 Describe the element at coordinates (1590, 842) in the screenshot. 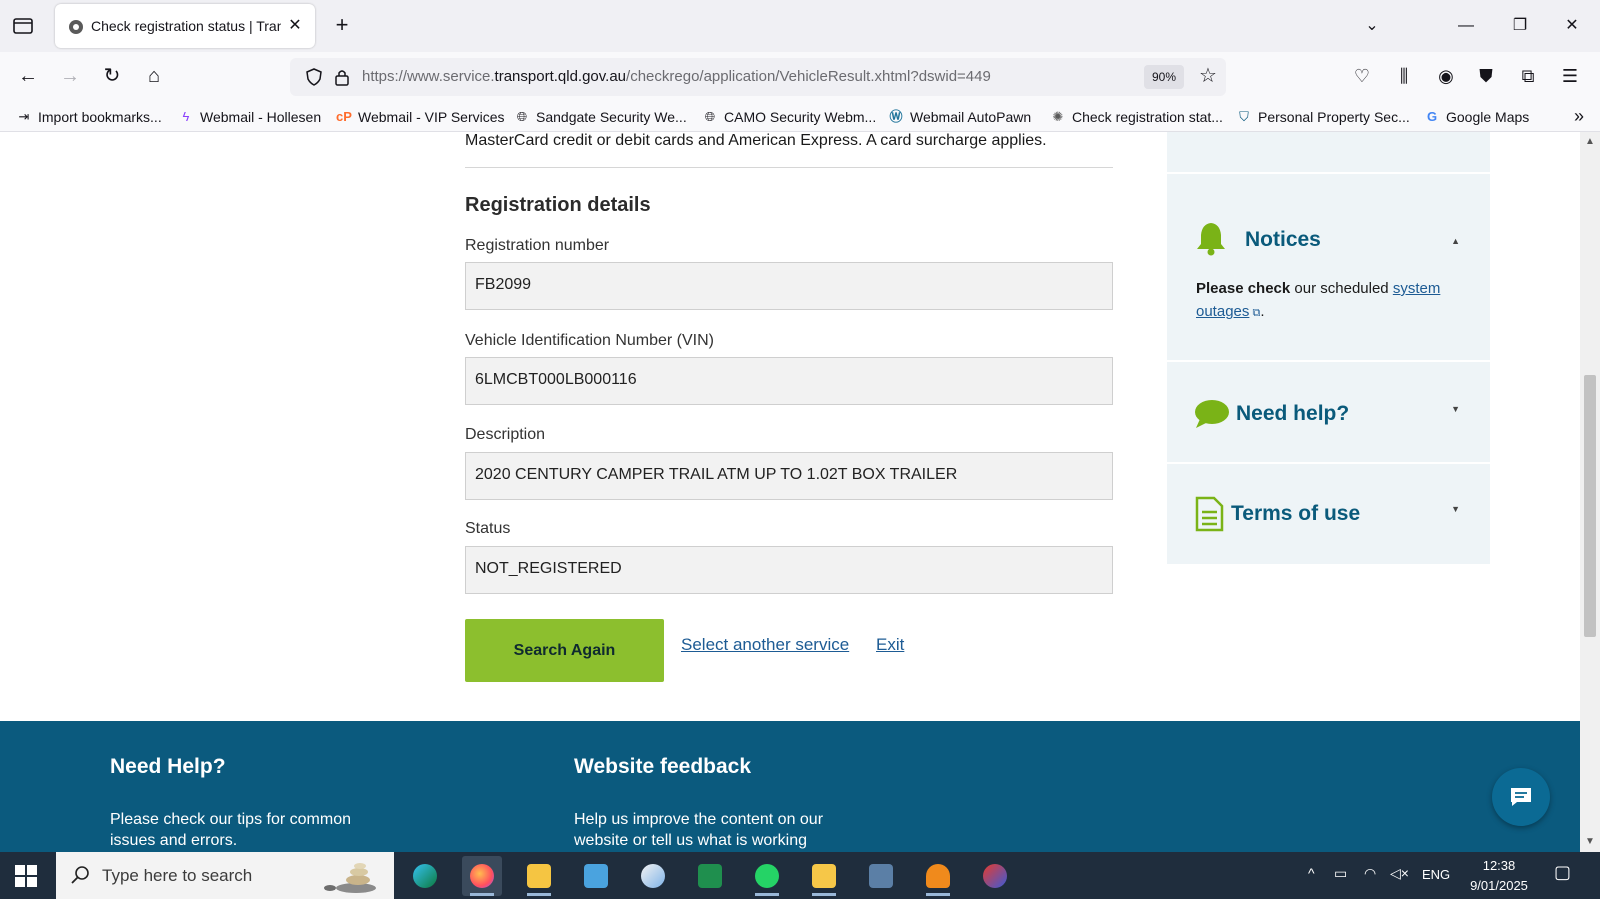

I see `scroll-down-icon: ▼` at that location.